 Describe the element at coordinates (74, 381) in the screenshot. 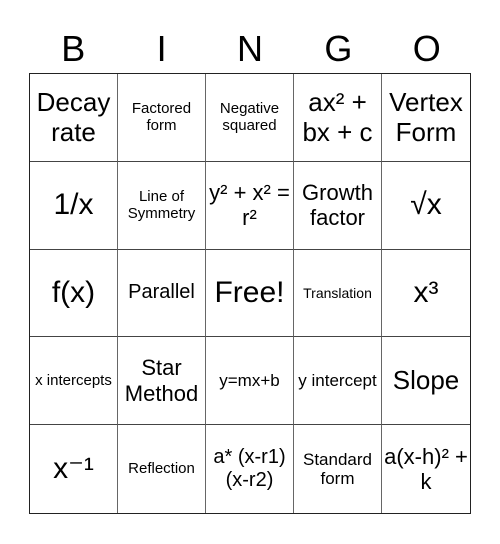

I see `bingo-cell: x intercepts` at that location.